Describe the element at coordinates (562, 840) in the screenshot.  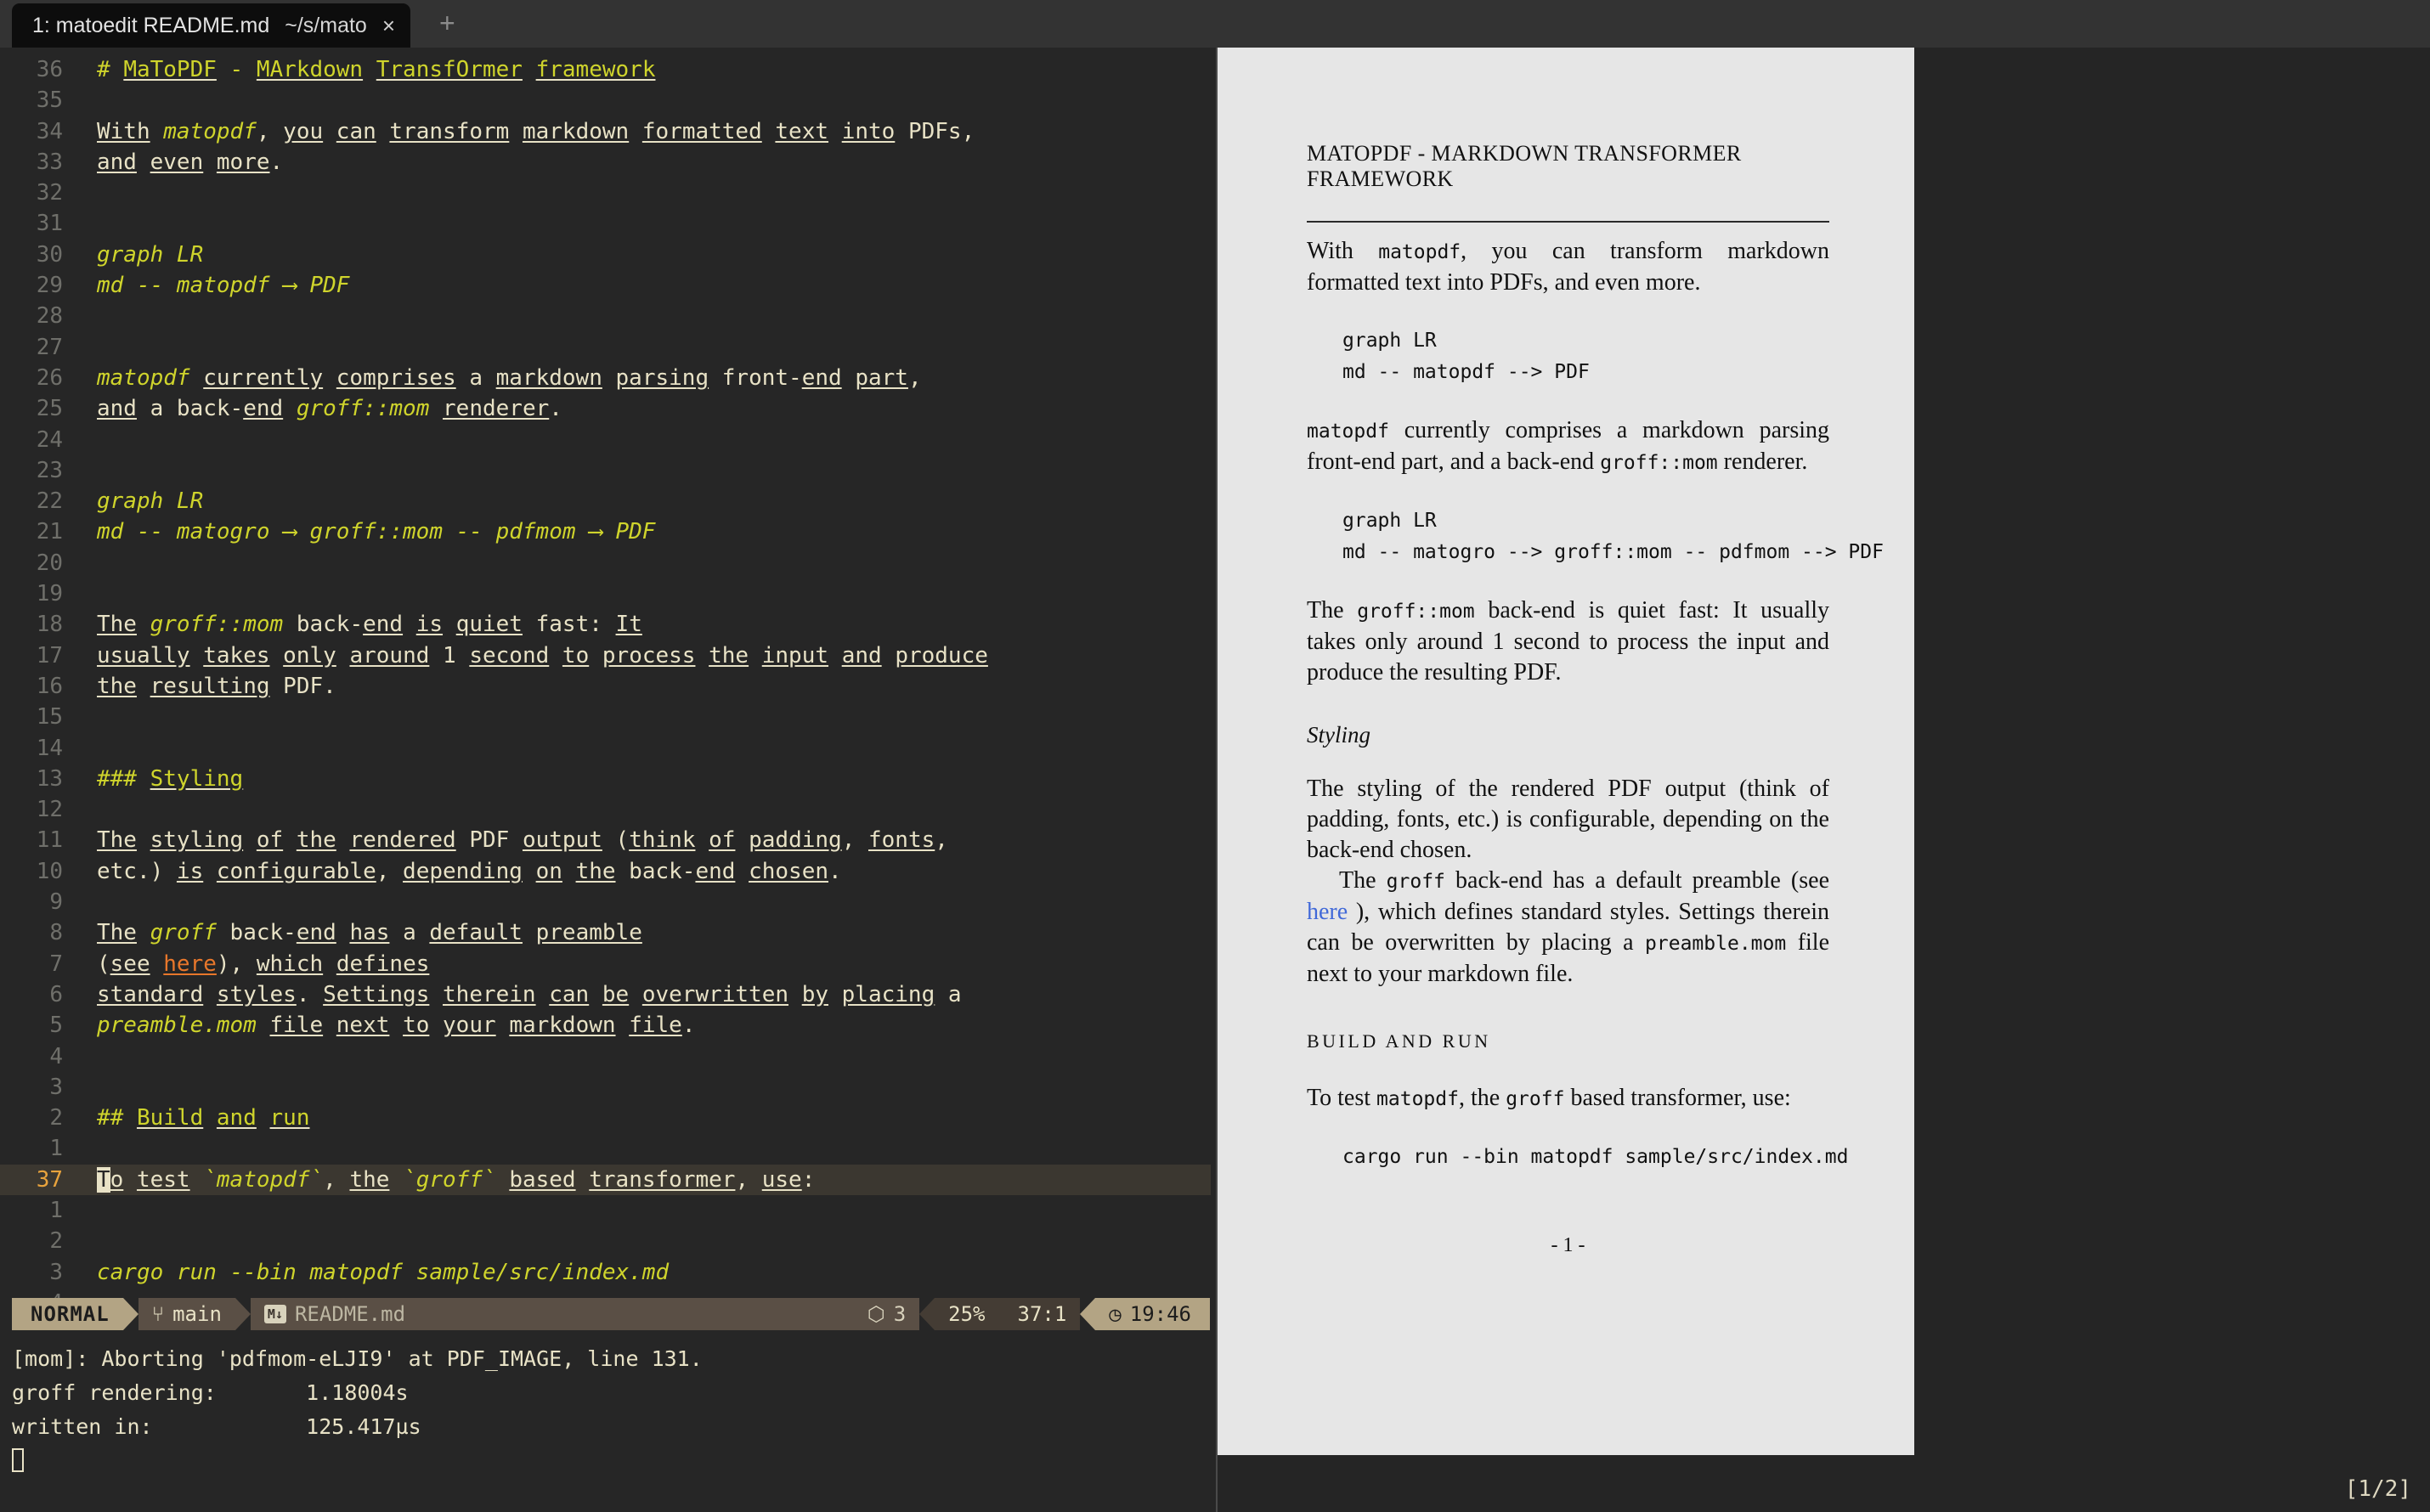
I see `text-span: output` at that location.